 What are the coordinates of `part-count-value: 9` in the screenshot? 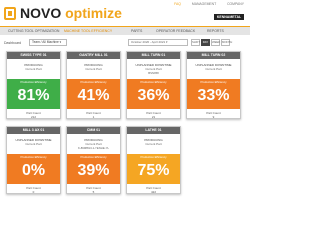 It's located at (213, 117).